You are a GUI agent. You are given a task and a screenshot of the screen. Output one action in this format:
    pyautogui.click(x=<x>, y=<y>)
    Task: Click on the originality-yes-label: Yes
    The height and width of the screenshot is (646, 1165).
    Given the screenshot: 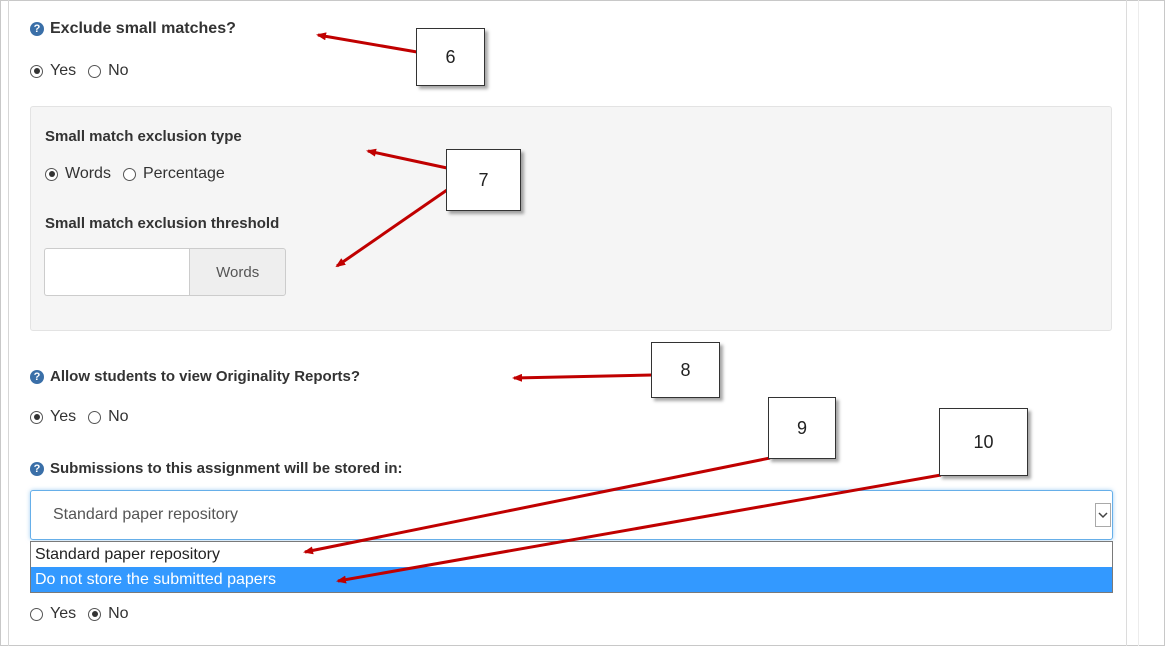 What is the action you would take?
    pyautogui.click(x=63, y=416)
    